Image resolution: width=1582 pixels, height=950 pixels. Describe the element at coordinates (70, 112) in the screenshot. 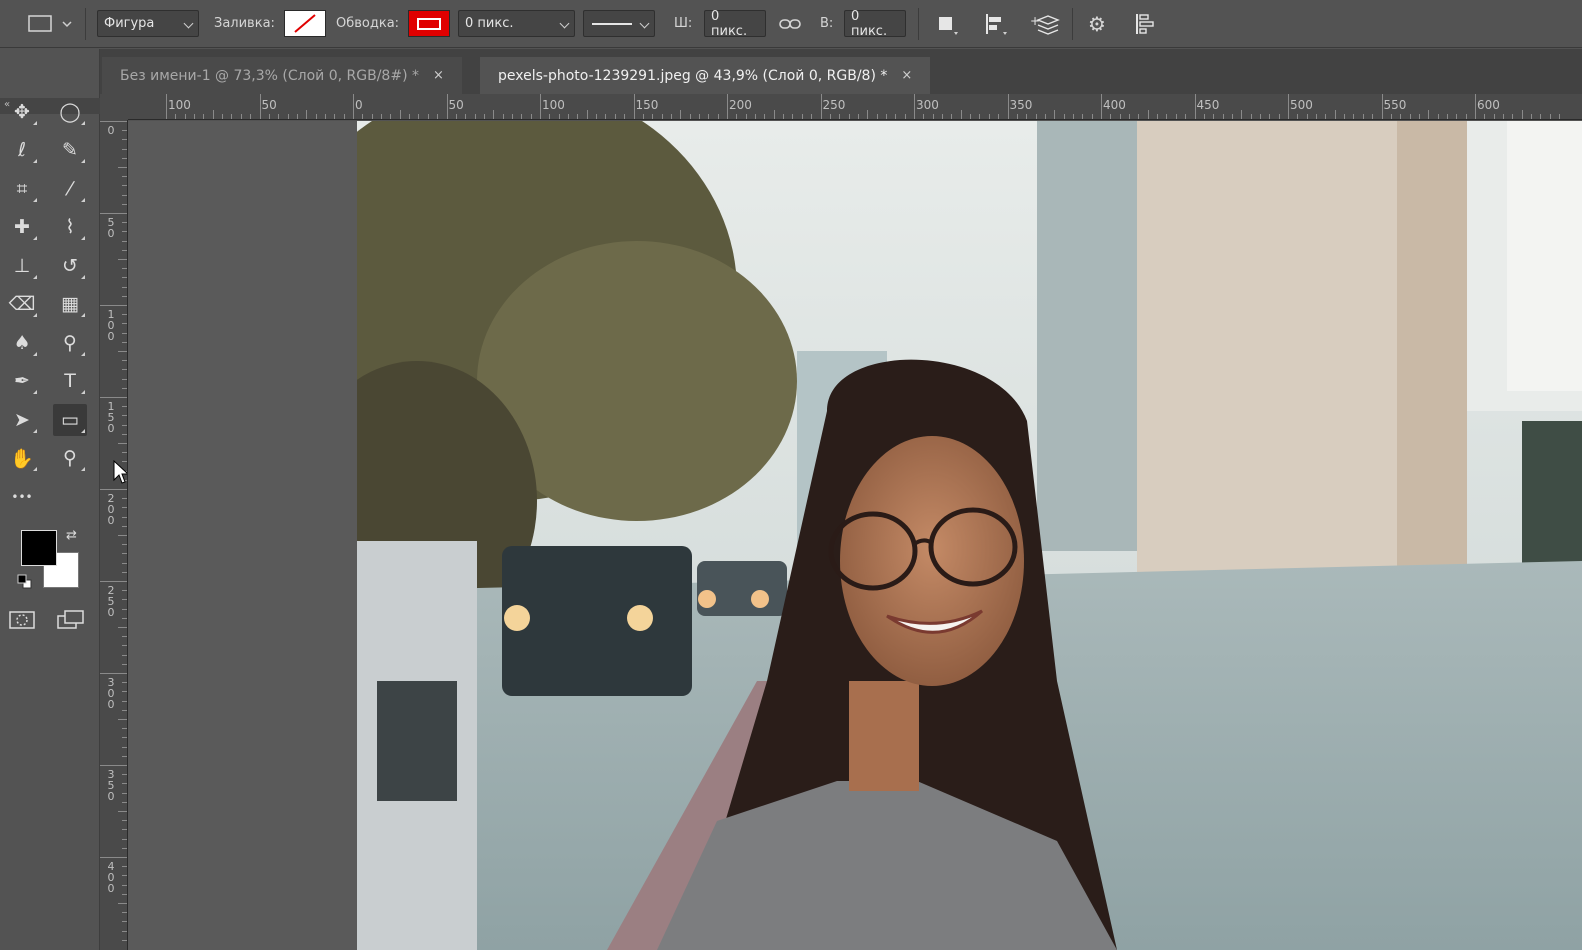

I see `ellipse-marquee-tool: ◯` at that location.